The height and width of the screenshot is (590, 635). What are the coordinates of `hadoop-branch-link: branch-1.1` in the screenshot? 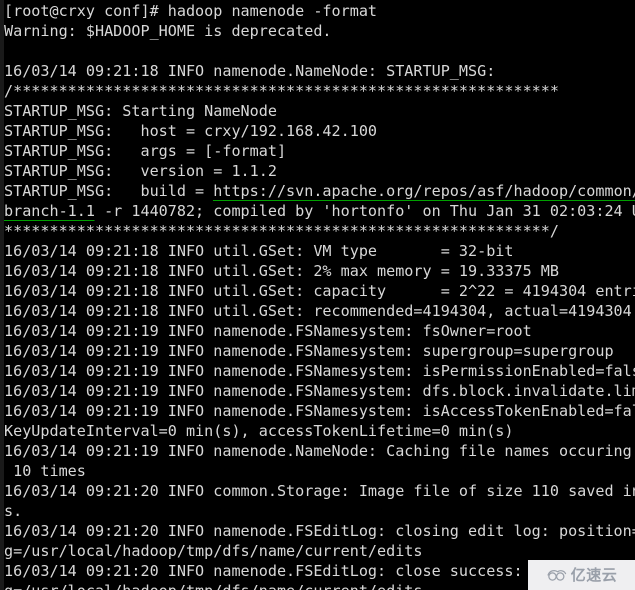 It's located at (49, 211).